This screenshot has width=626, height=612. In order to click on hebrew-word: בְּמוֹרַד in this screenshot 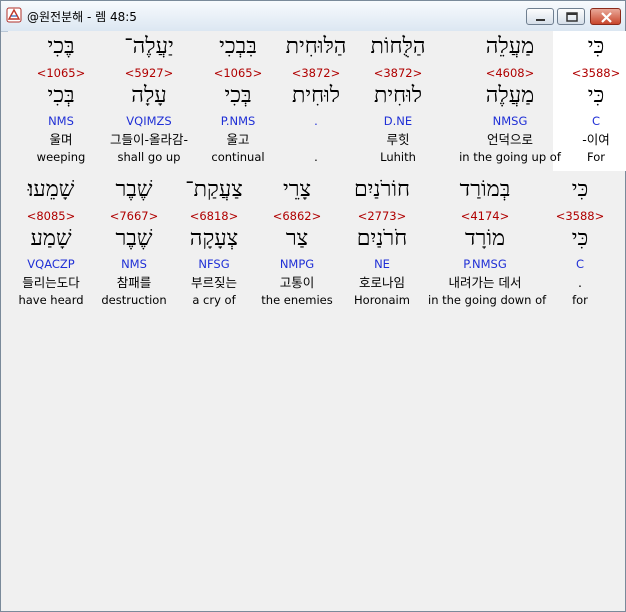, I will do `click(485, 189)`.